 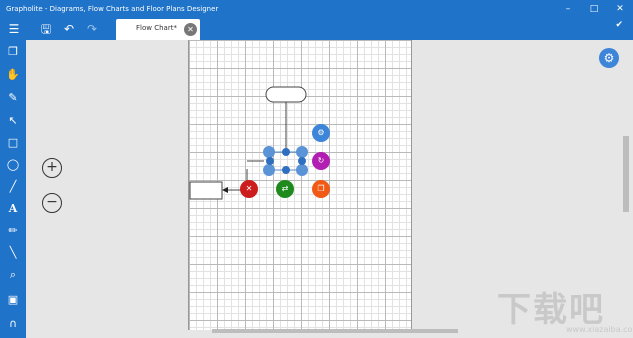 I want to click on tab-label: Flow Chart*, so click(x=156, y=28).